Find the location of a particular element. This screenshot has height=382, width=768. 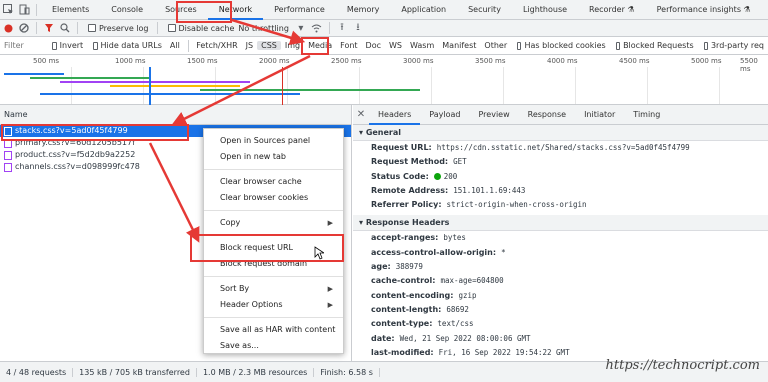

tab-memory: Memory is located at coordinates (363, 10).